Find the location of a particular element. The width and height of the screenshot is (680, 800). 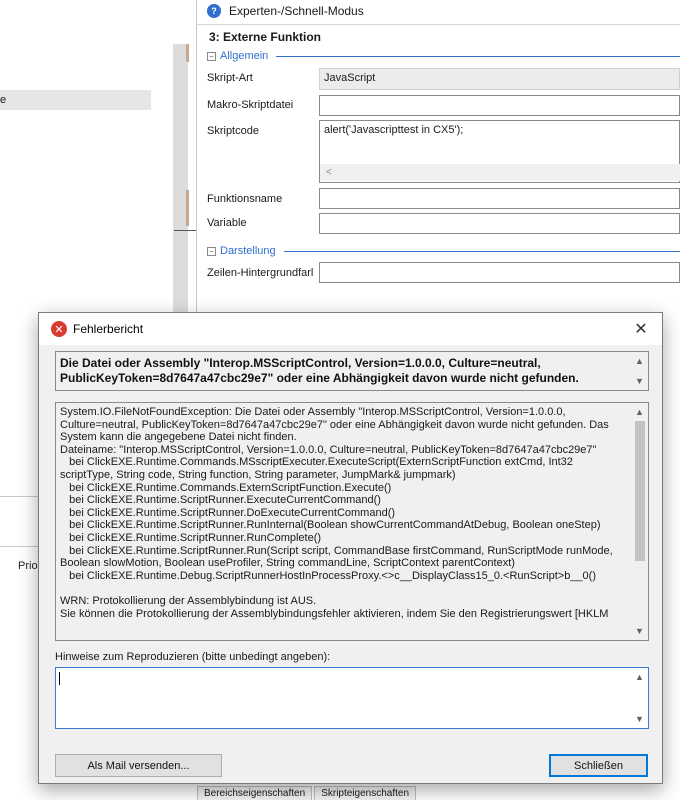

variable-label: Variable is located at coordinates (227, 223).